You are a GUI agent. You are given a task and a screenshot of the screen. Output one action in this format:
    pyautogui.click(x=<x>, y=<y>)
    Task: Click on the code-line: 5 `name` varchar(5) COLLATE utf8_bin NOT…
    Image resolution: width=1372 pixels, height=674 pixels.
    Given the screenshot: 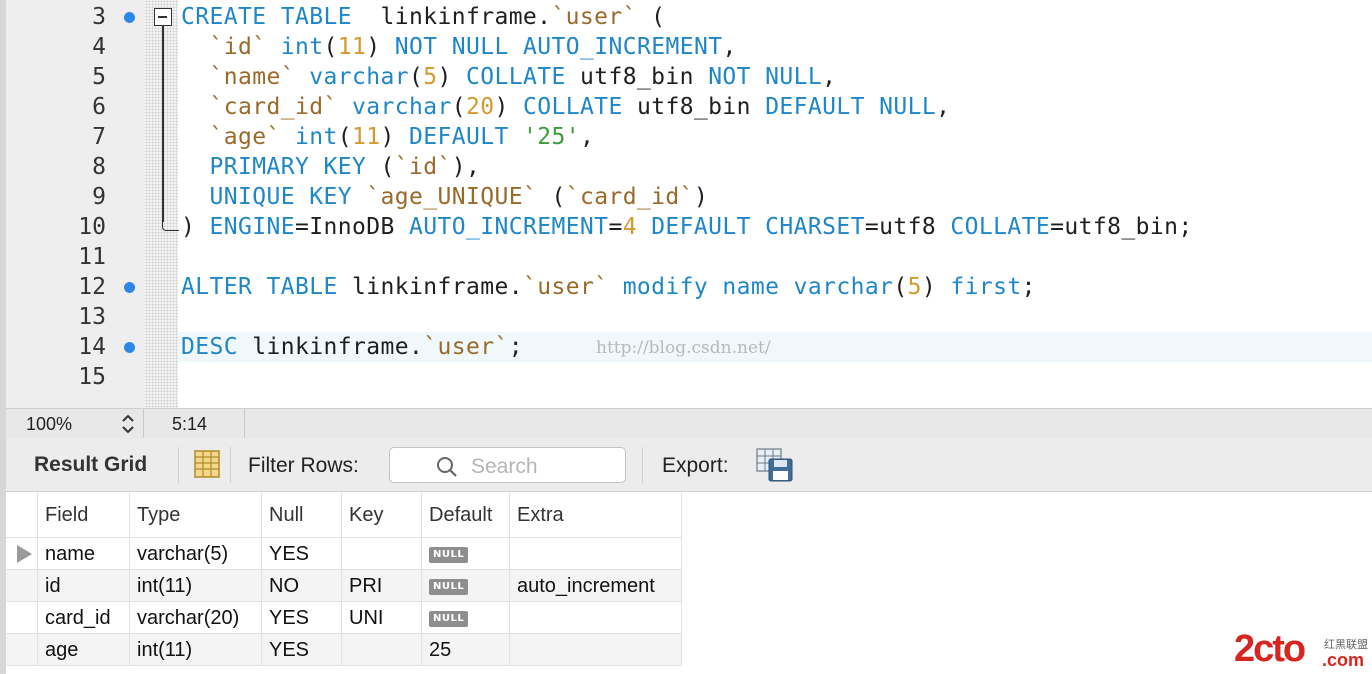 What is the action you would take?
    pyautogui.click(x=689, y=77)
    